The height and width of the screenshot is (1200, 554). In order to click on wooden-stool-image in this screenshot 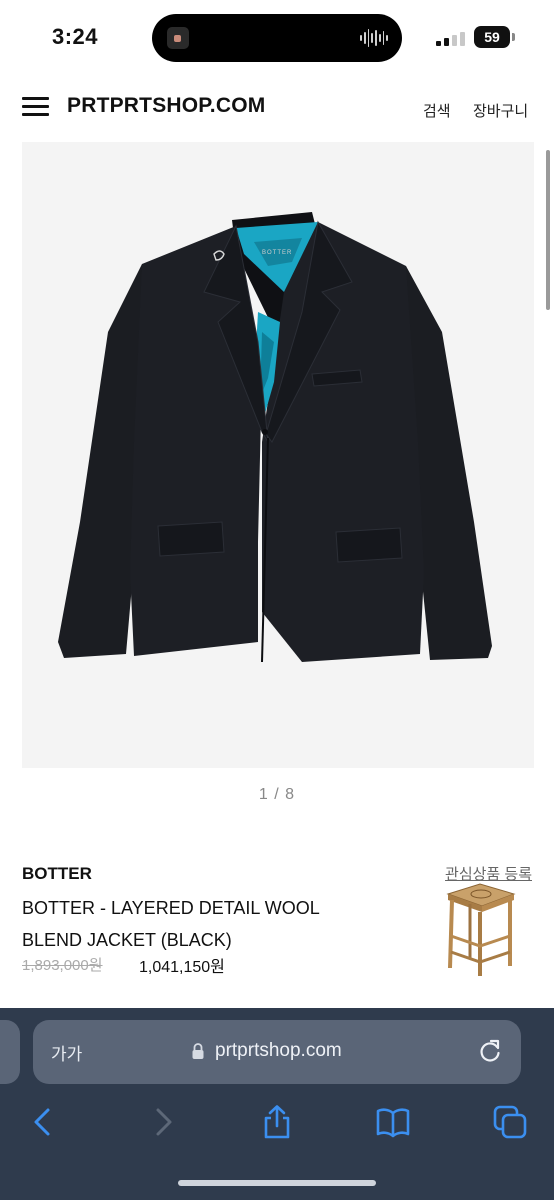, I will do `click(480, 930)`.